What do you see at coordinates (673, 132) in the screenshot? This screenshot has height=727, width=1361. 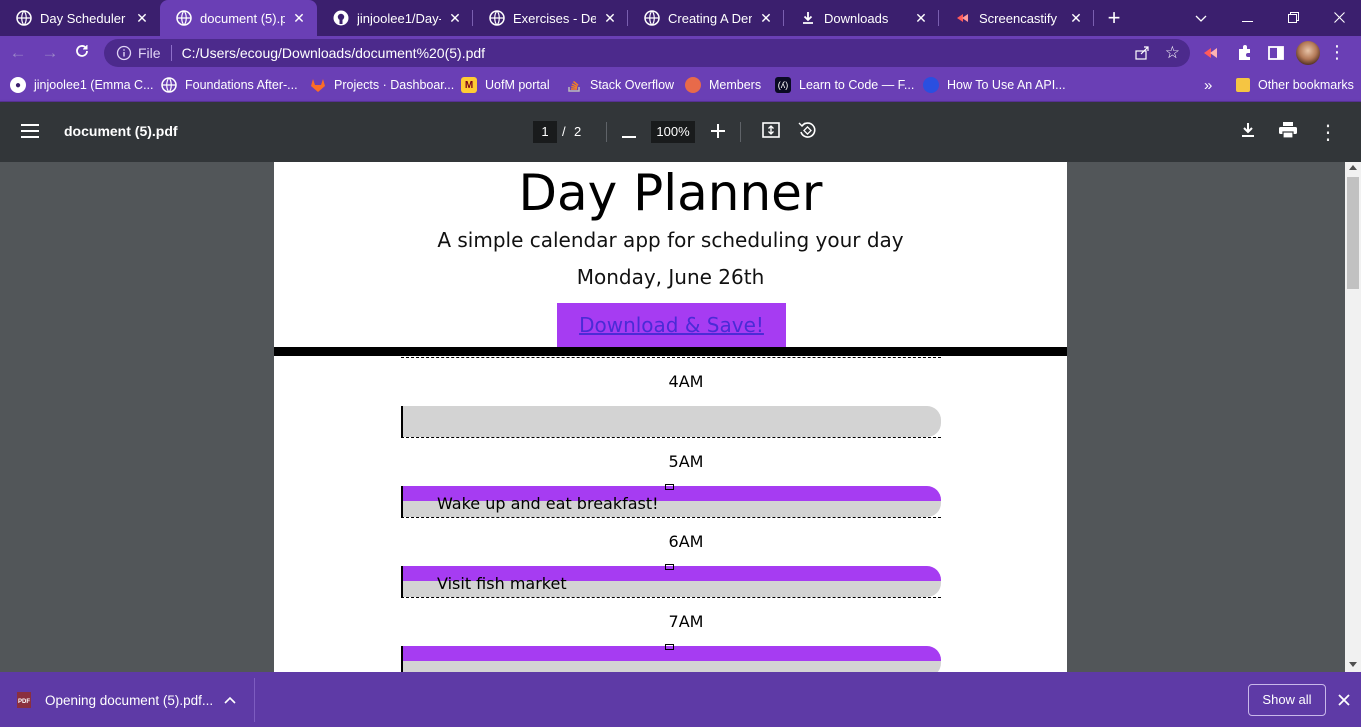 I see `zoom-input: 100%` at bounding box center [673, 132].